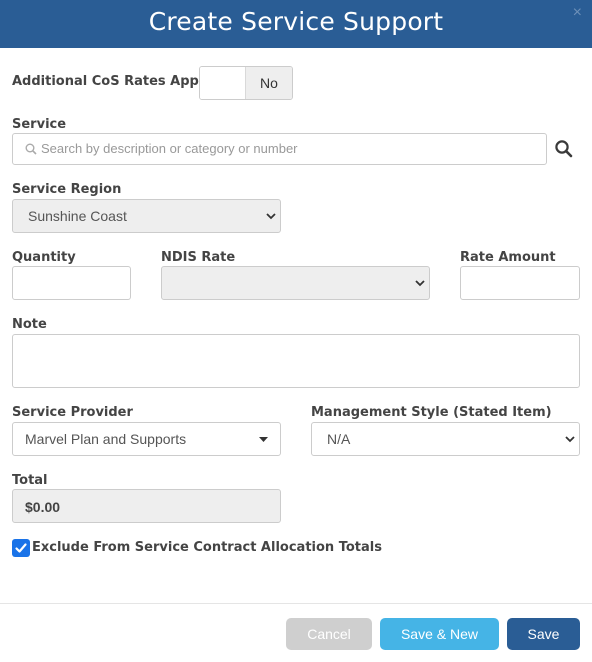  Describe the element at coordinates (30, 480) in the screenshot. I see `total-label: Total` at that location.